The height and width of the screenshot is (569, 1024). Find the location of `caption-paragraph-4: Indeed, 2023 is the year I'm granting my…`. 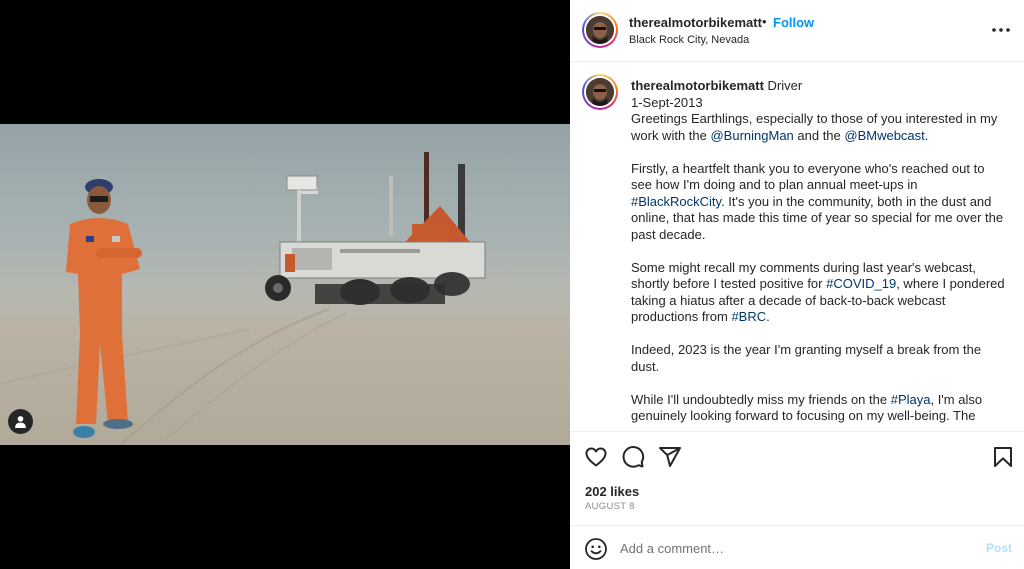

caption-paragraph-4: Indeed, 2023 is the year I'm granting my… is located at coordinates (806, 358).